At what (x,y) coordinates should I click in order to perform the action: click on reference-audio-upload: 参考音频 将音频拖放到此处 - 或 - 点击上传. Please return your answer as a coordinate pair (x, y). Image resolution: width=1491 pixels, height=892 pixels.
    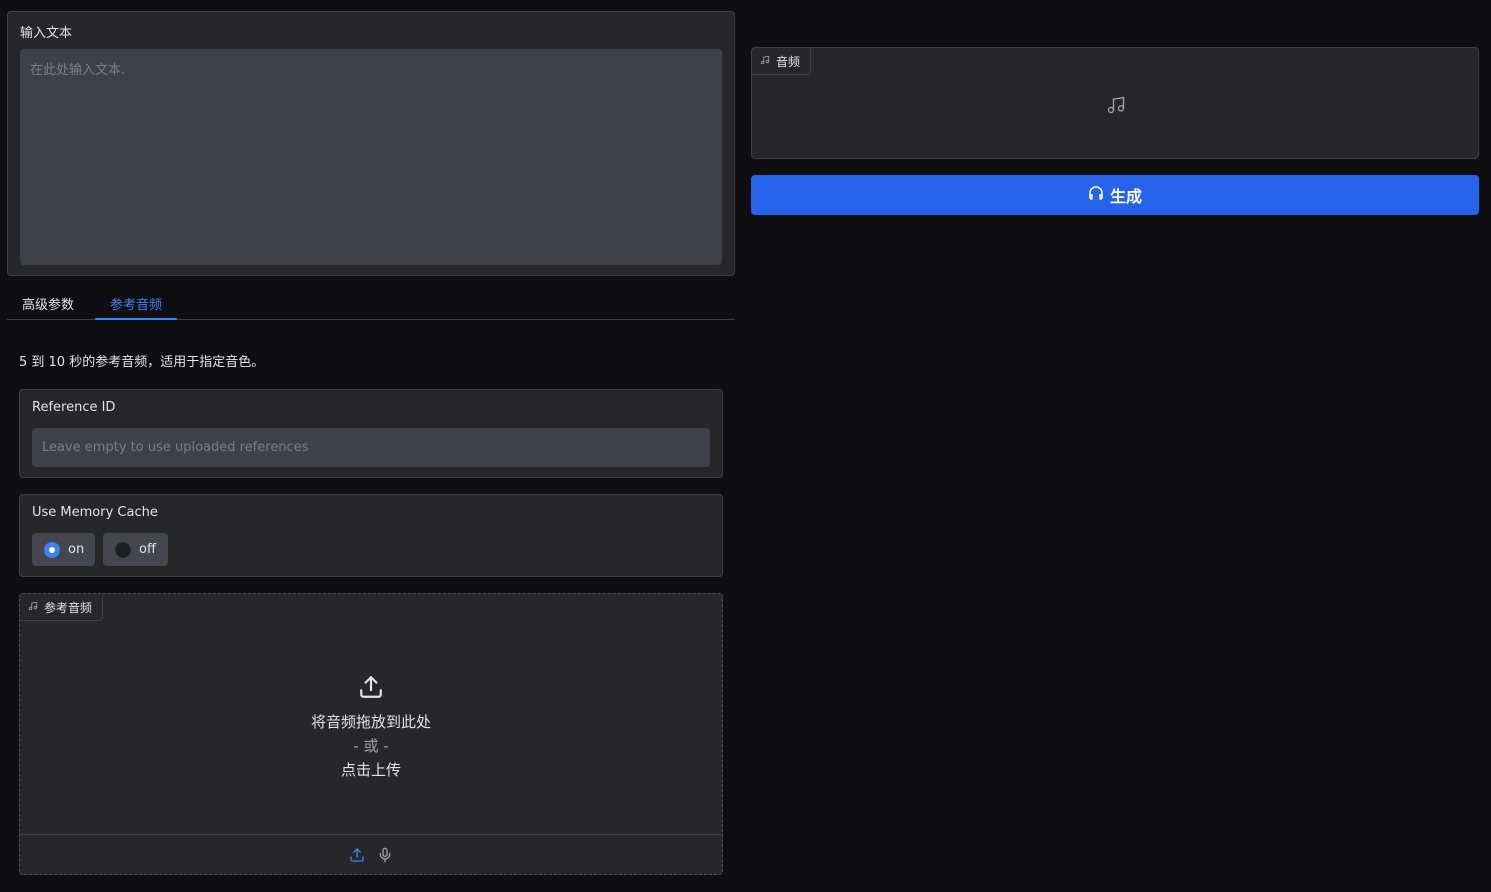
    Looking at the image, I should click on (371, 734).